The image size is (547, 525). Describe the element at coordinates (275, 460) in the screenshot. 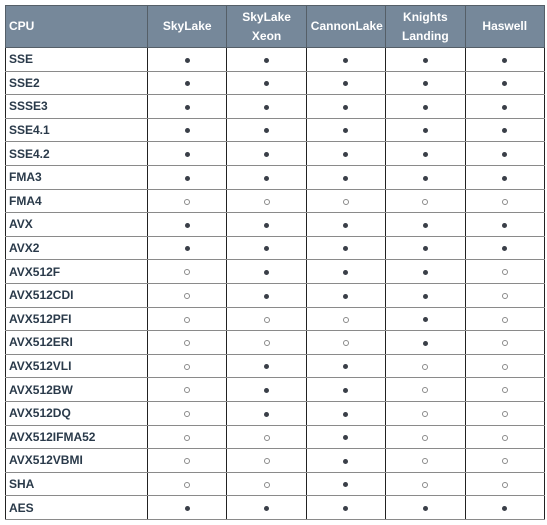

I see `table-row: AVX512VBMI` at that location.